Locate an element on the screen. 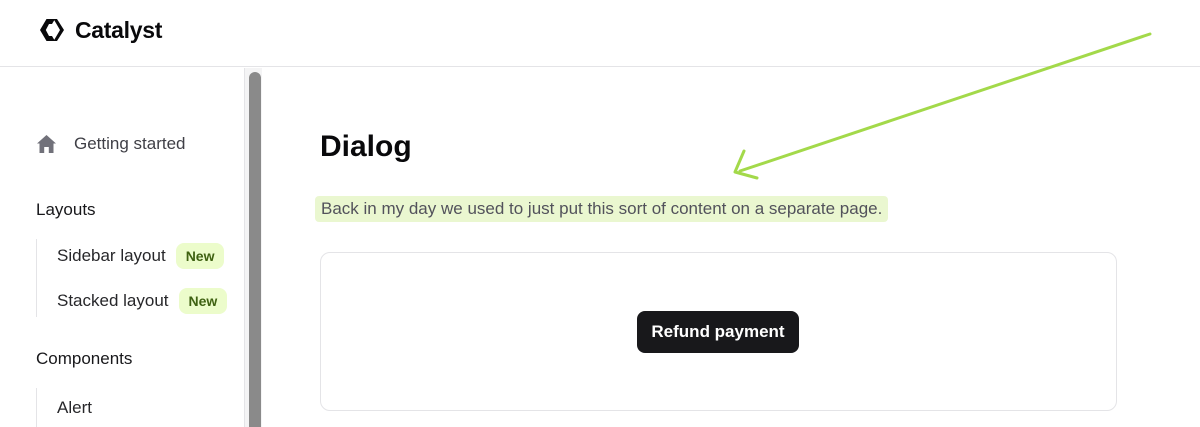 This screenshot has width=1200, height=427. sidebar-item-label: Alert is located at coordinates (74, 407).